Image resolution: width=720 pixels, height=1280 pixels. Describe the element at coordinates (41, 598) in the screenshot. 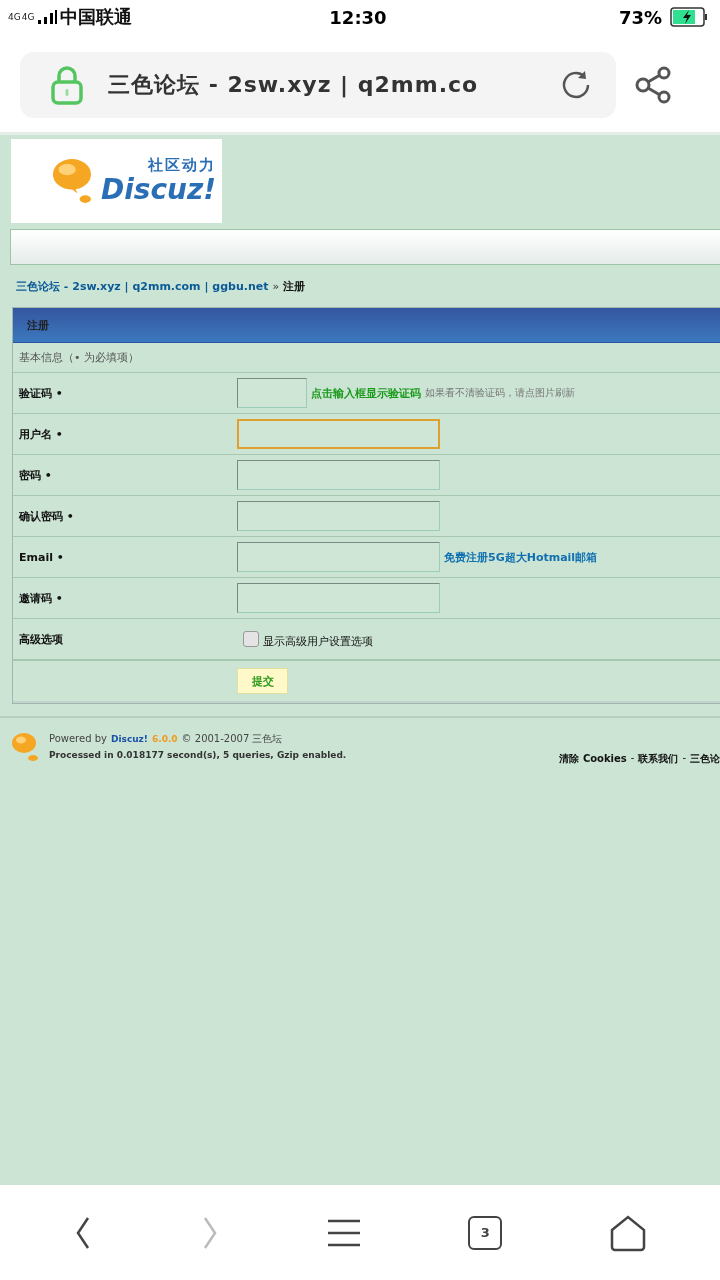

I see `field-label: 邀请码 •` at that location.